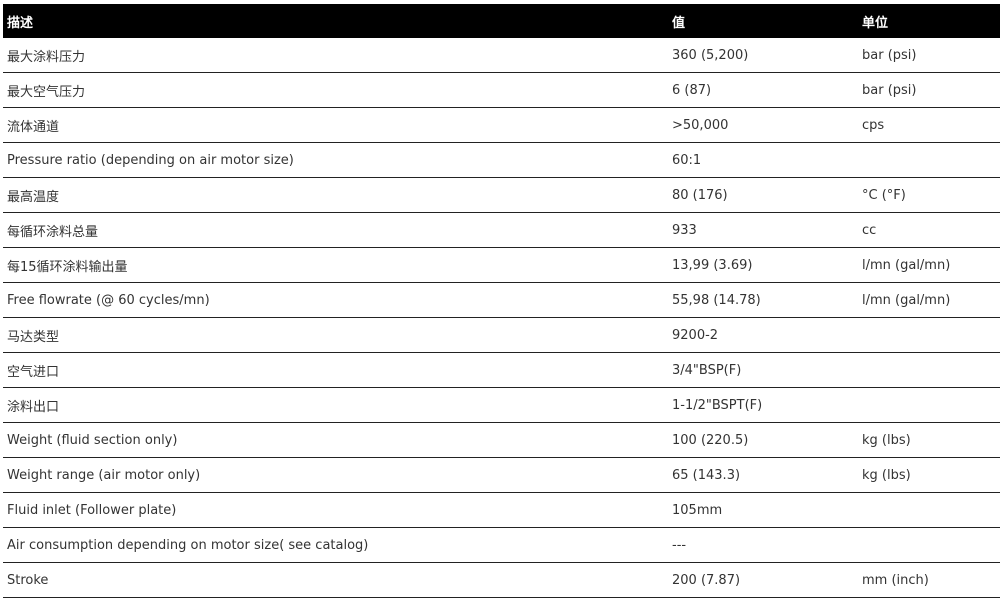  I want to click on cell-value: 933, so click(763, 230).